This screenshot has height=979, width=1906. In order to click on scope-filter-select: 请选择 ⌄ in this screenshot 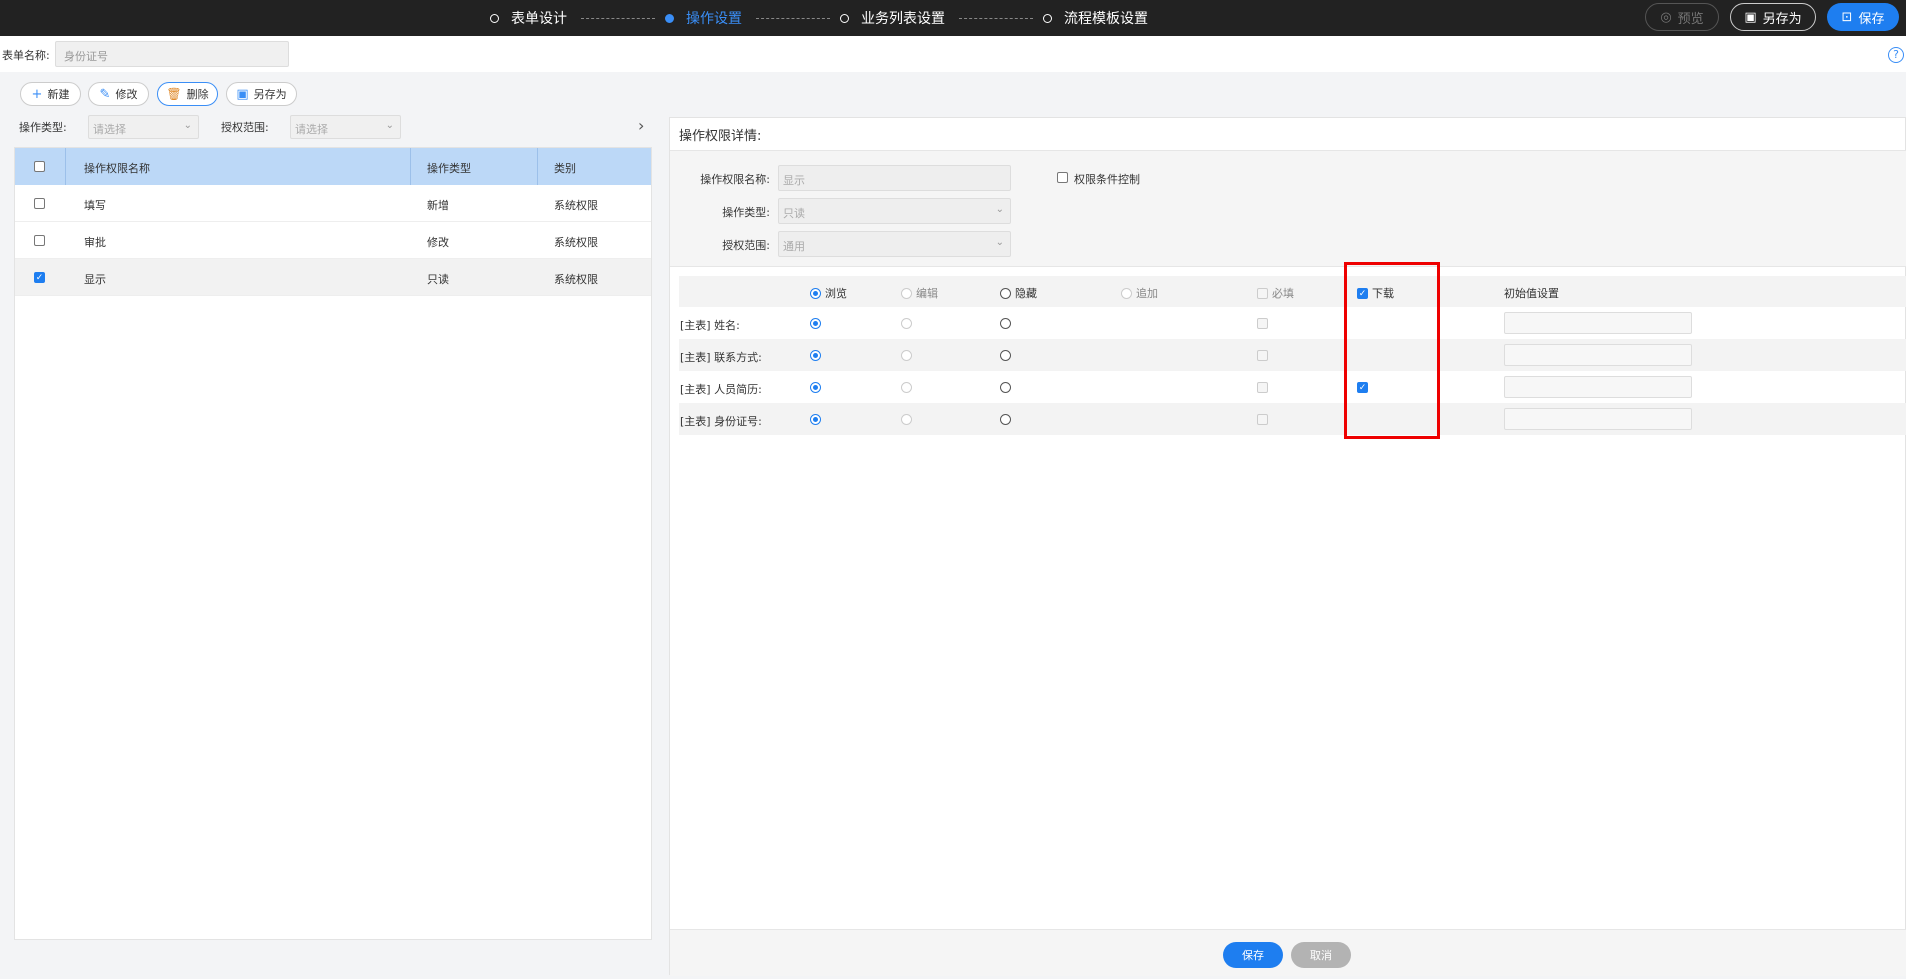, I will do `click(345, 127)`.